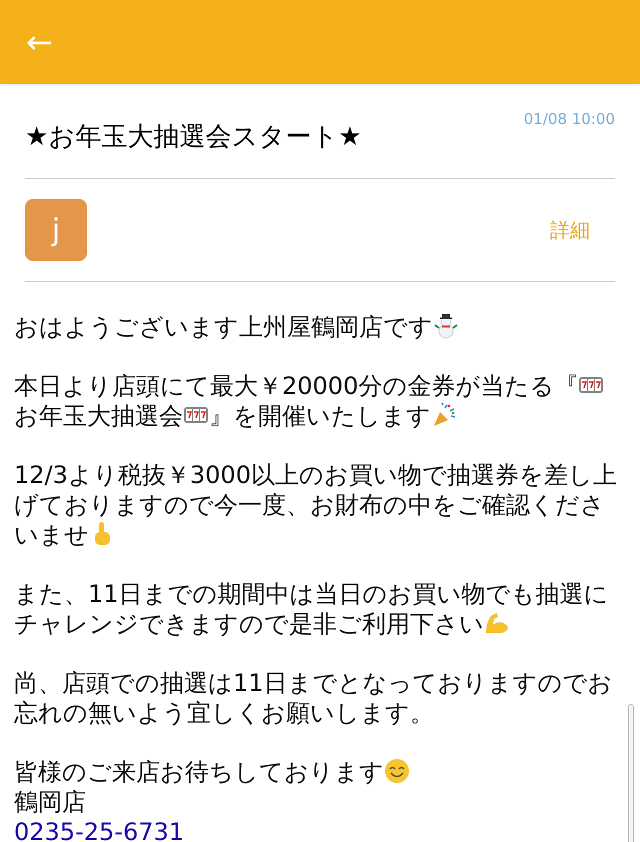  I want to click on message-text: 尚、店頭での抽選は11日までとなっておりますのでお, so click(313, 683).